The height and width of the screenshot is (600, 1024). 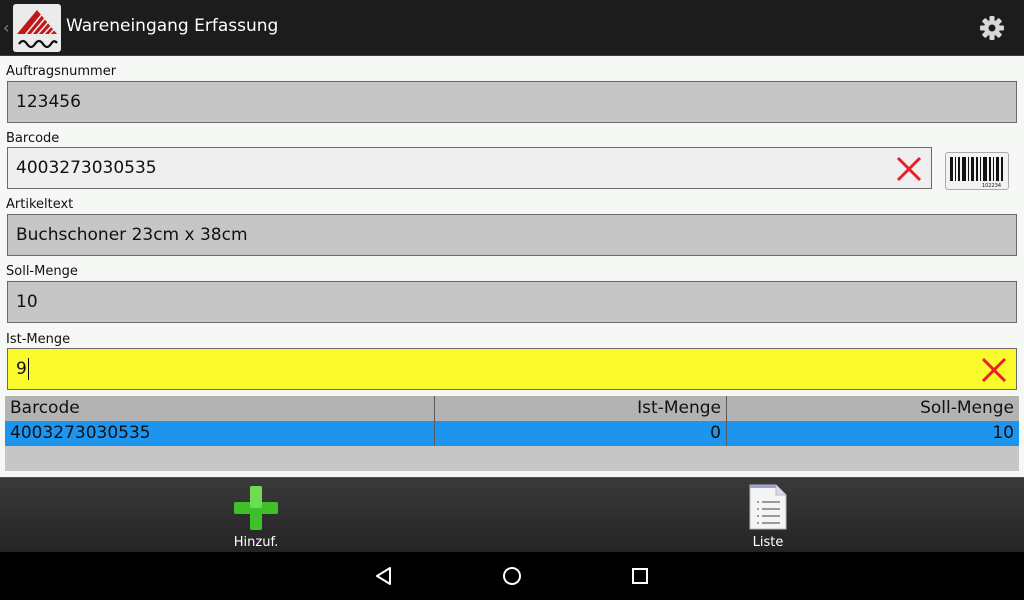 I want to click on add-button: Hinzuf., so click(x=256, y=515).